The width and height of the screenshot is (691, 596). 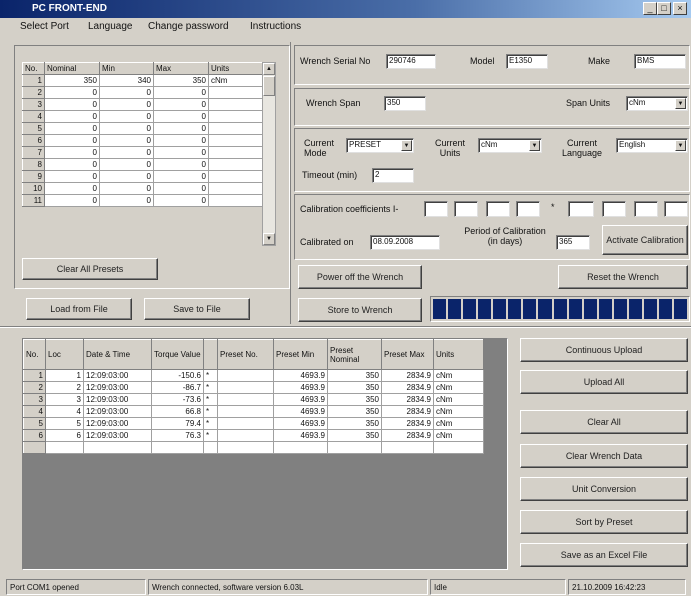 I want to click on reading-loc-cell: 5, so click(x=64, y=423).